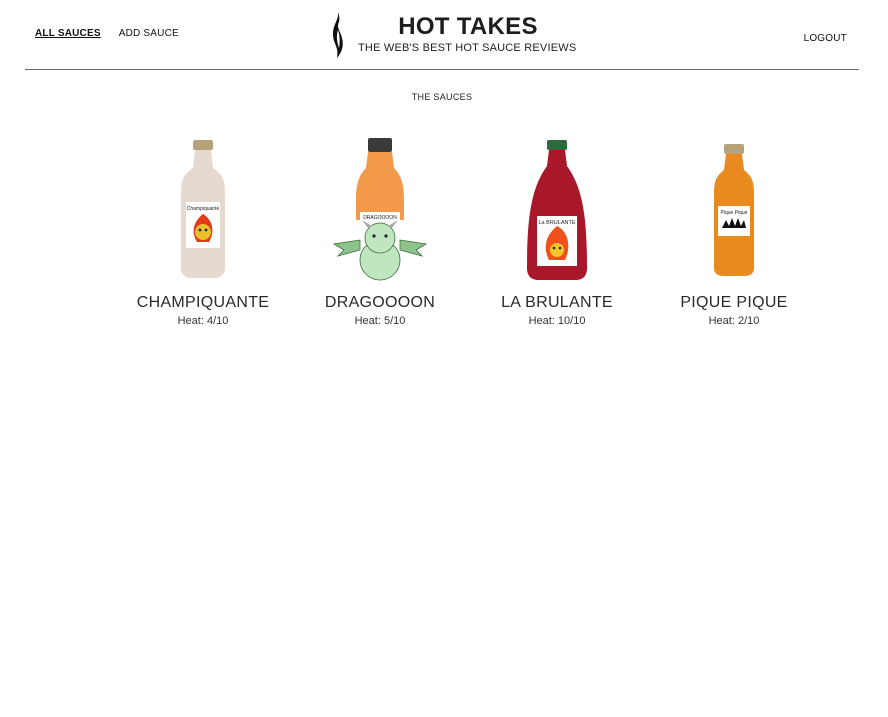  What do you see at coordinates (338, 35) in the screenshot?
I see `flame-icon` at bounding box center [338, 35].